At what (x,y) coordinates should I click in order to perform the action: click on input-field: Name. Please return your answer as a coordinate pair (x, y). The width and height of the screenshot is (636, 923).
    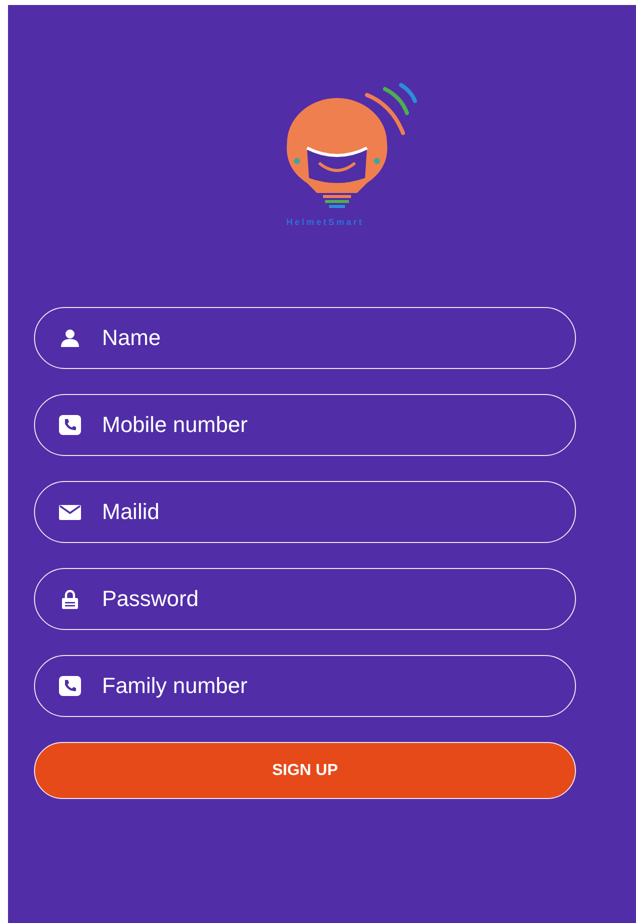
    Looking at the image, I should click on (305, 338).